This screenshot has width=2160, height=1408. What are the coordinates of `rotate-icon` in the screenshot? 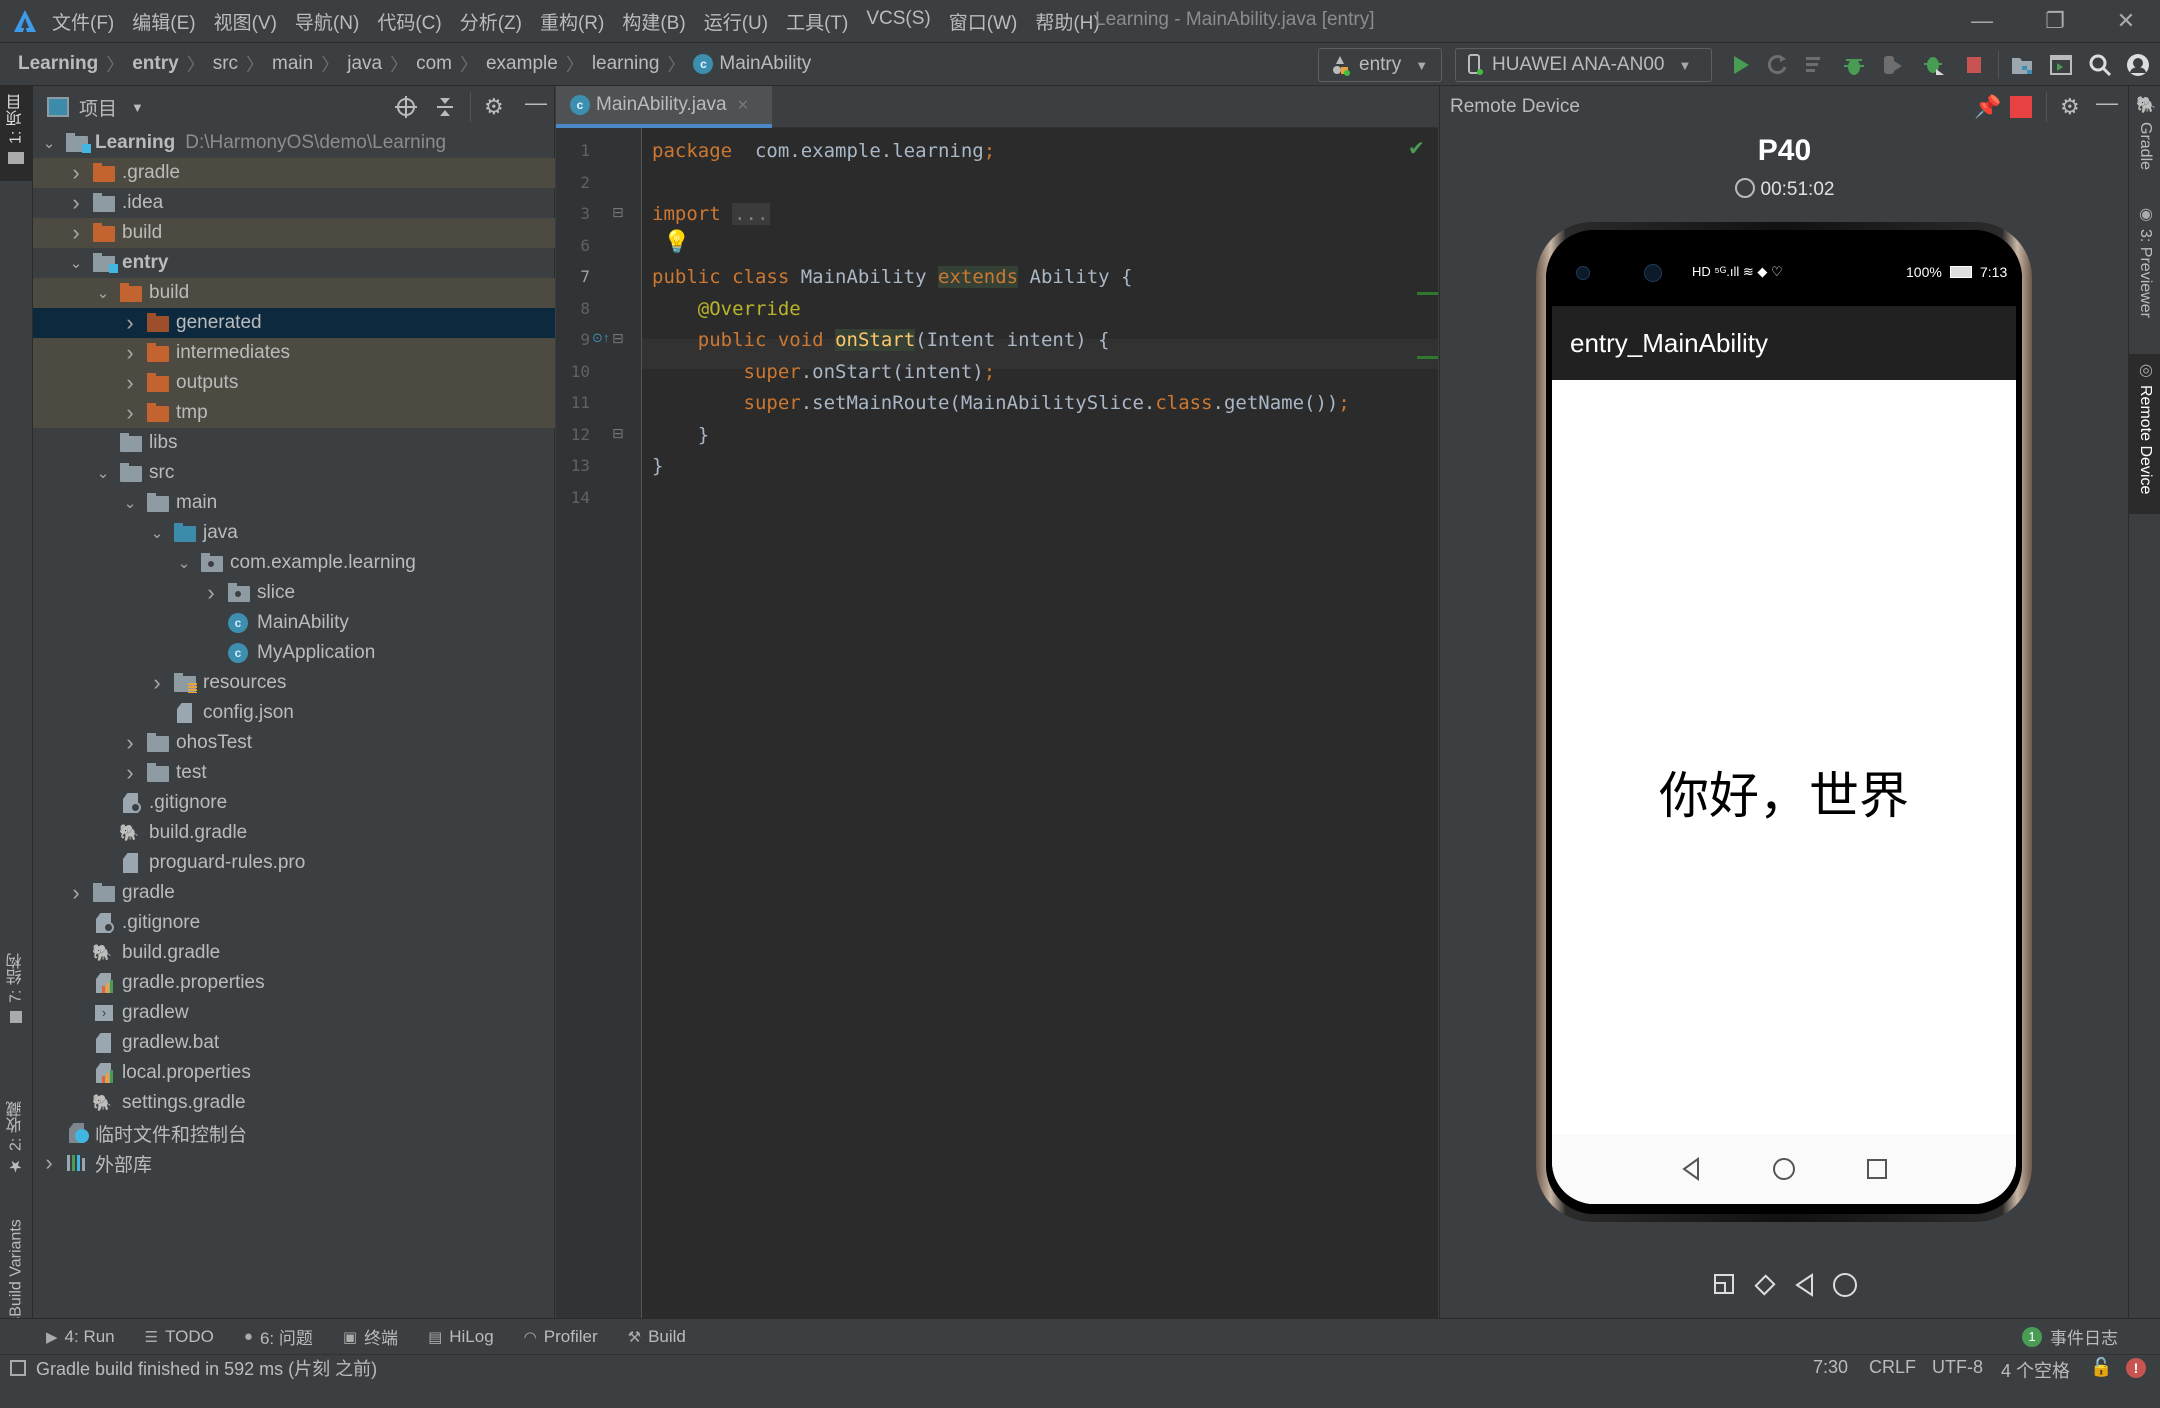 It's located at (1765, 1285).